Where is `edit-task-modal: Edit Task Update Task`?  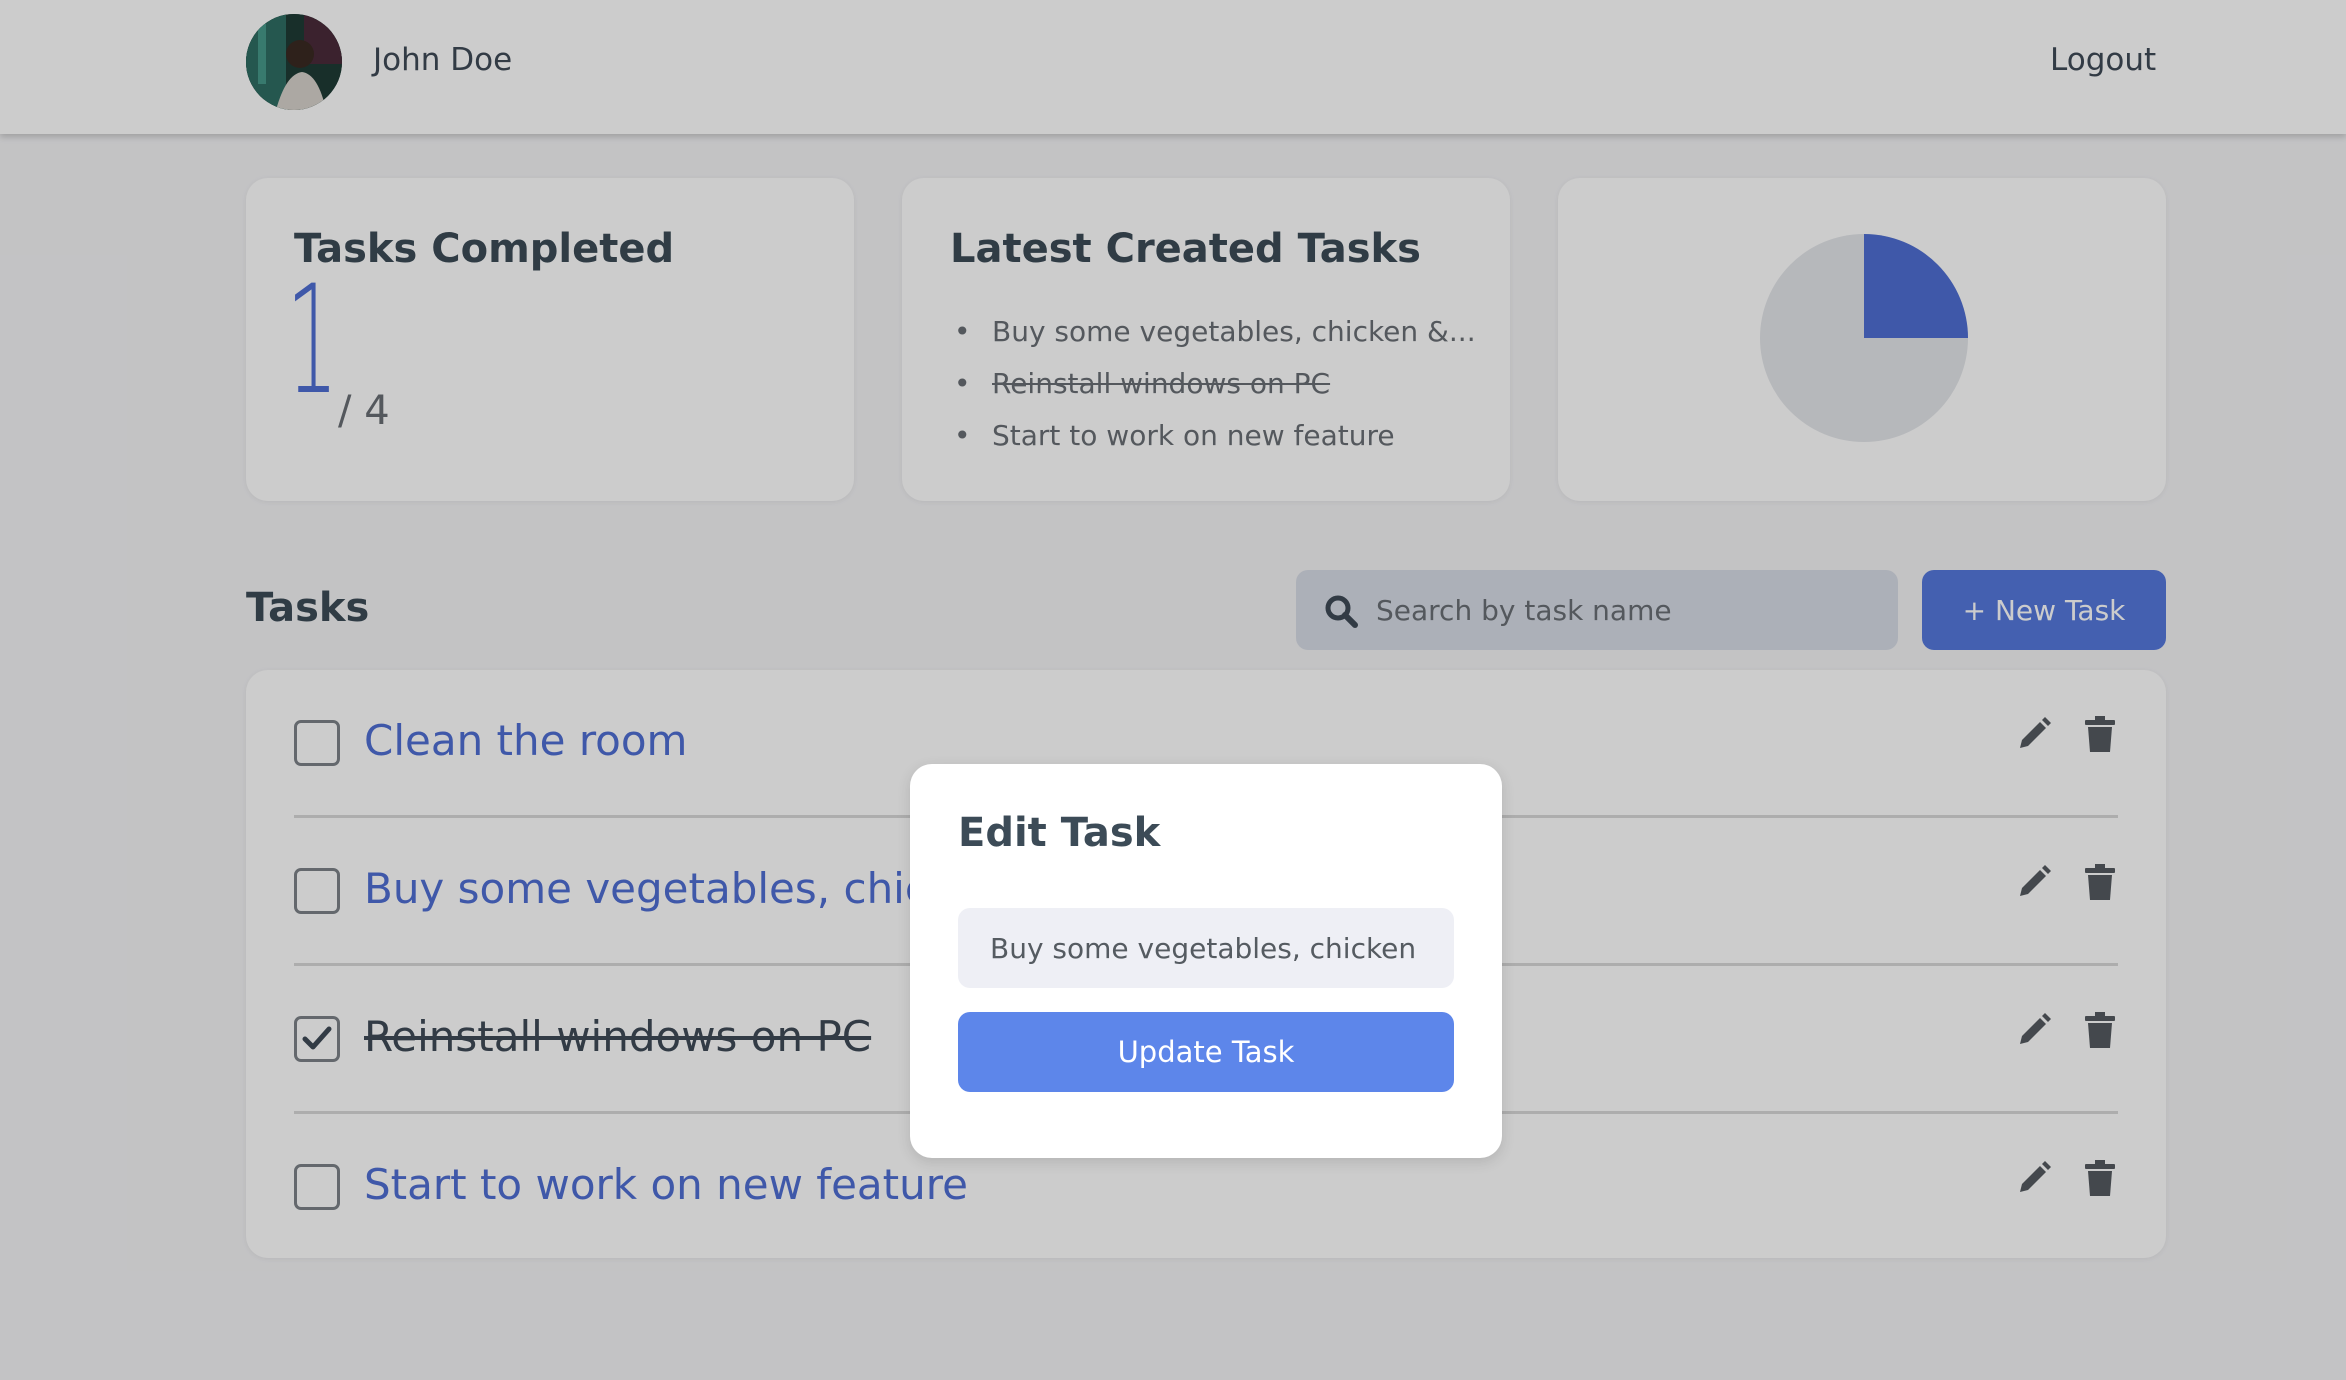 edit-task-modal: Edit Task Update Task is located at coordinates (1206, 961).